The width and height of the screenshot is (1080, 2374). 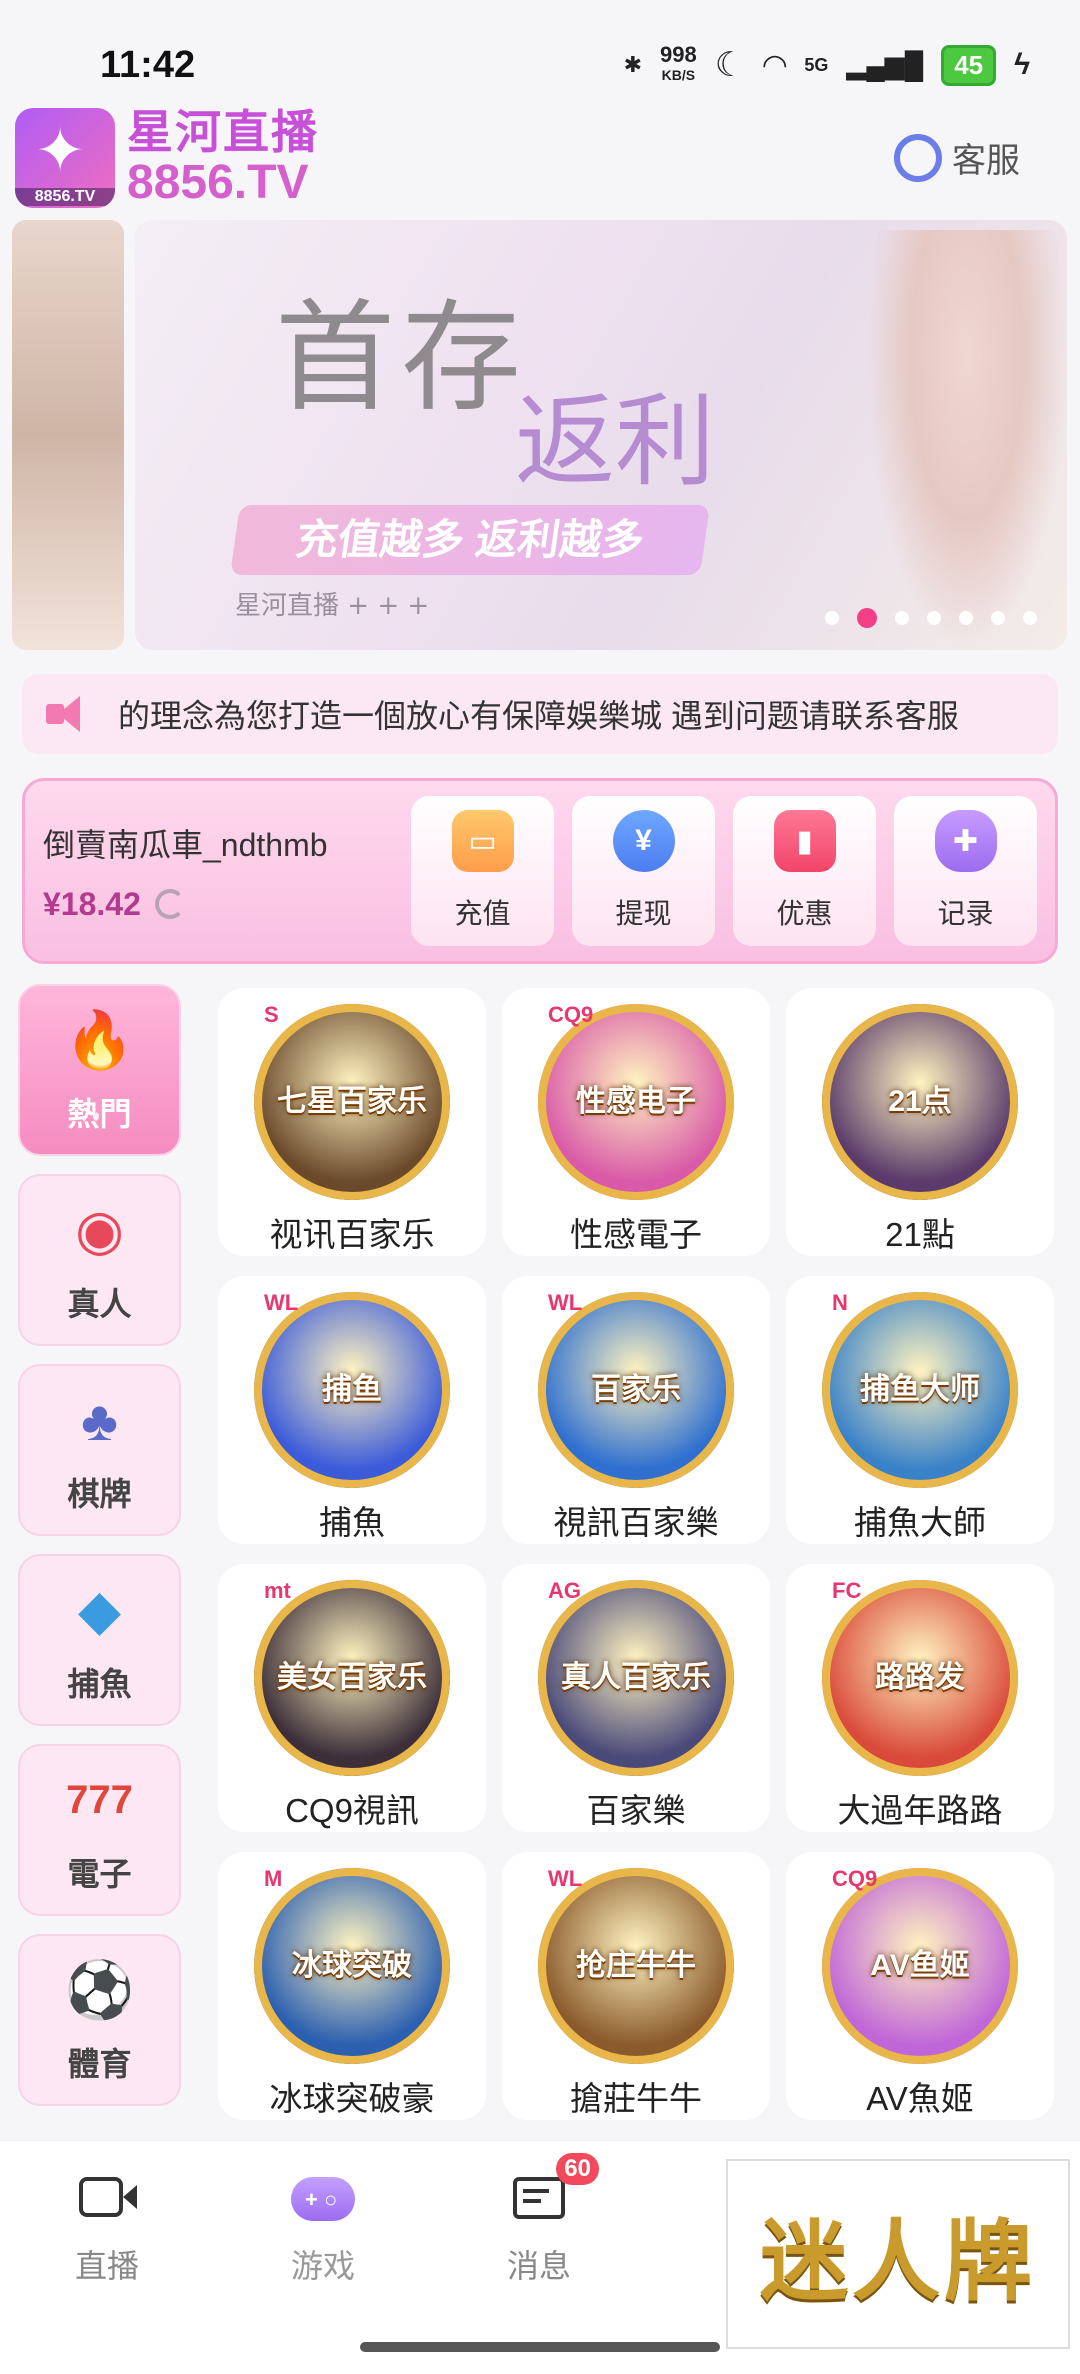 What do you see at coordinates (678, 64) in the screenshot?
I see `net-speed: 998 KB/S` at bounding box center [678, 64].